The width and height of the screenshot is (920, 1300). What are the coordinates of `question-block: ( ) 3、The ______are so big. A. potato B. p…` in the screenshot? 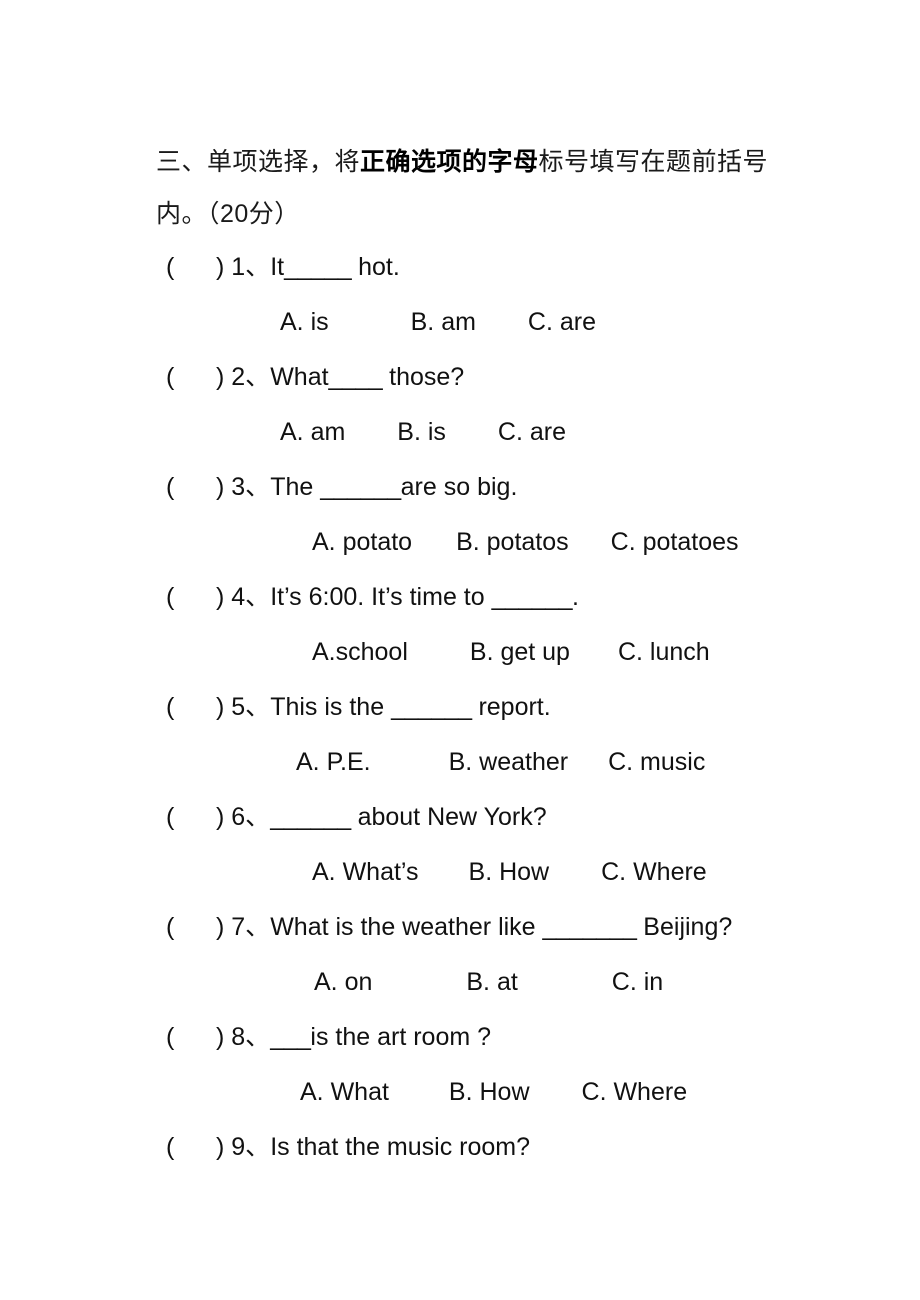 It's located at (460, 515).